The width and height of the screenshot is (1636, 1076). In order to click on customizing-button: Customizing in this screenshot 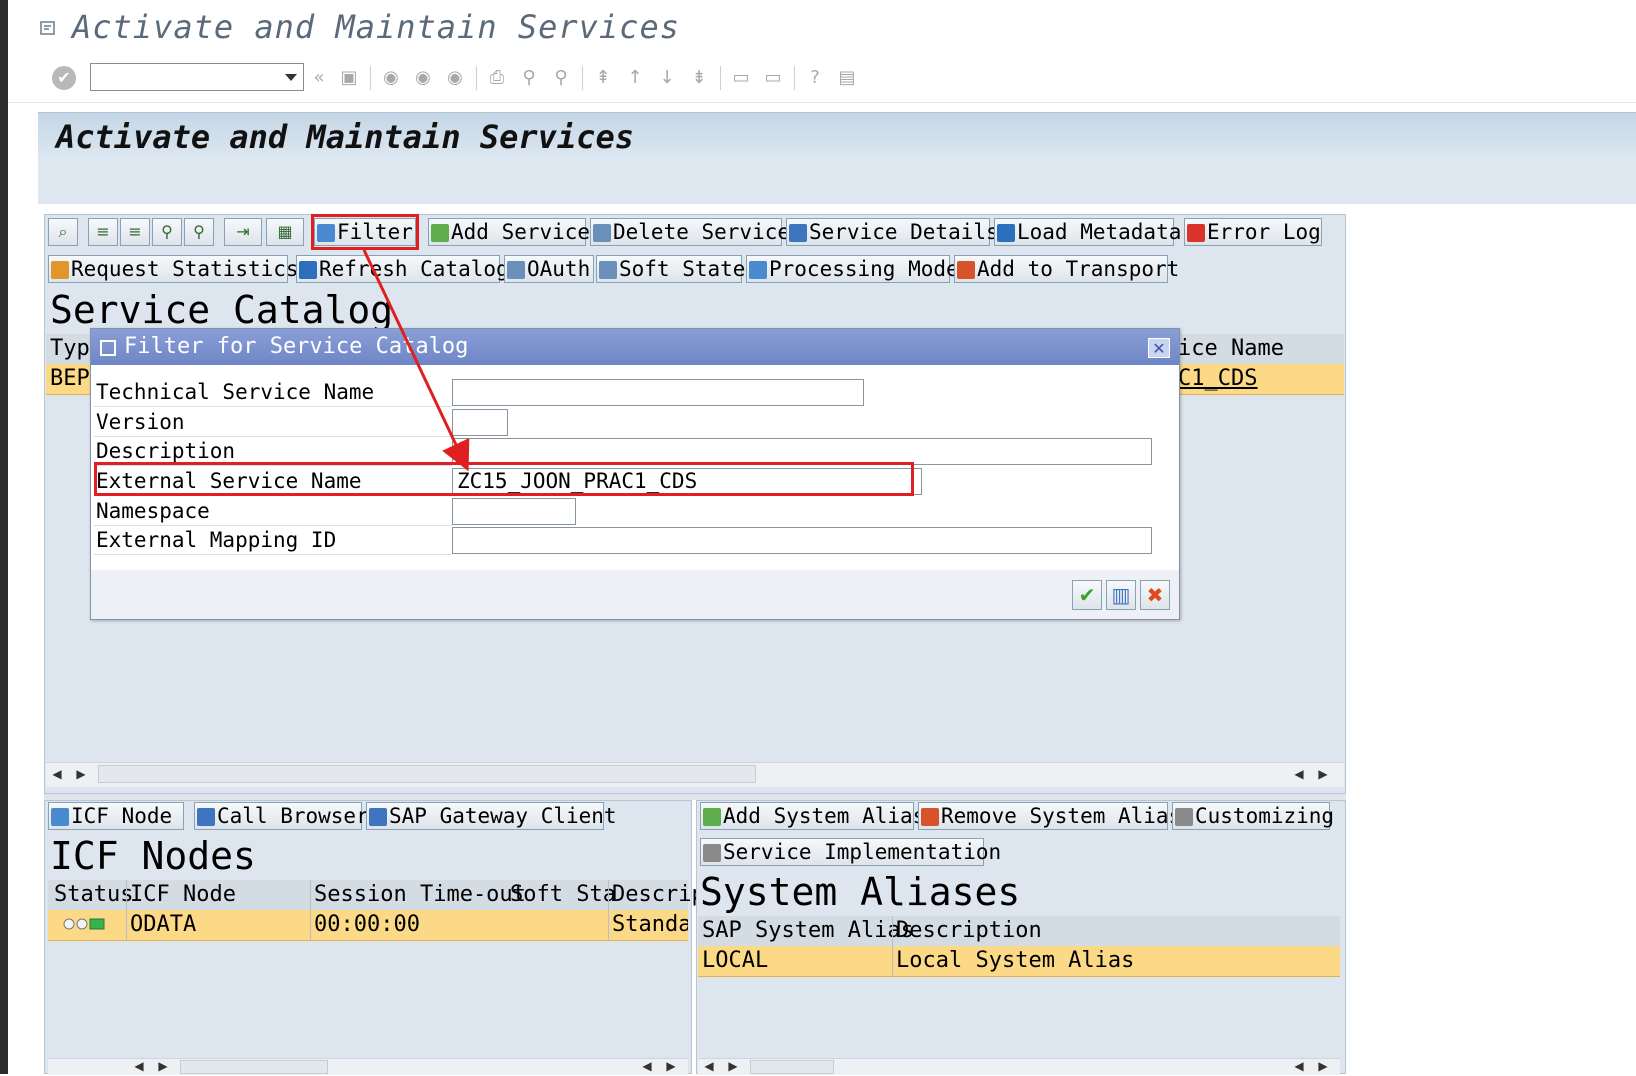, I will do `click(1253, 816)`.